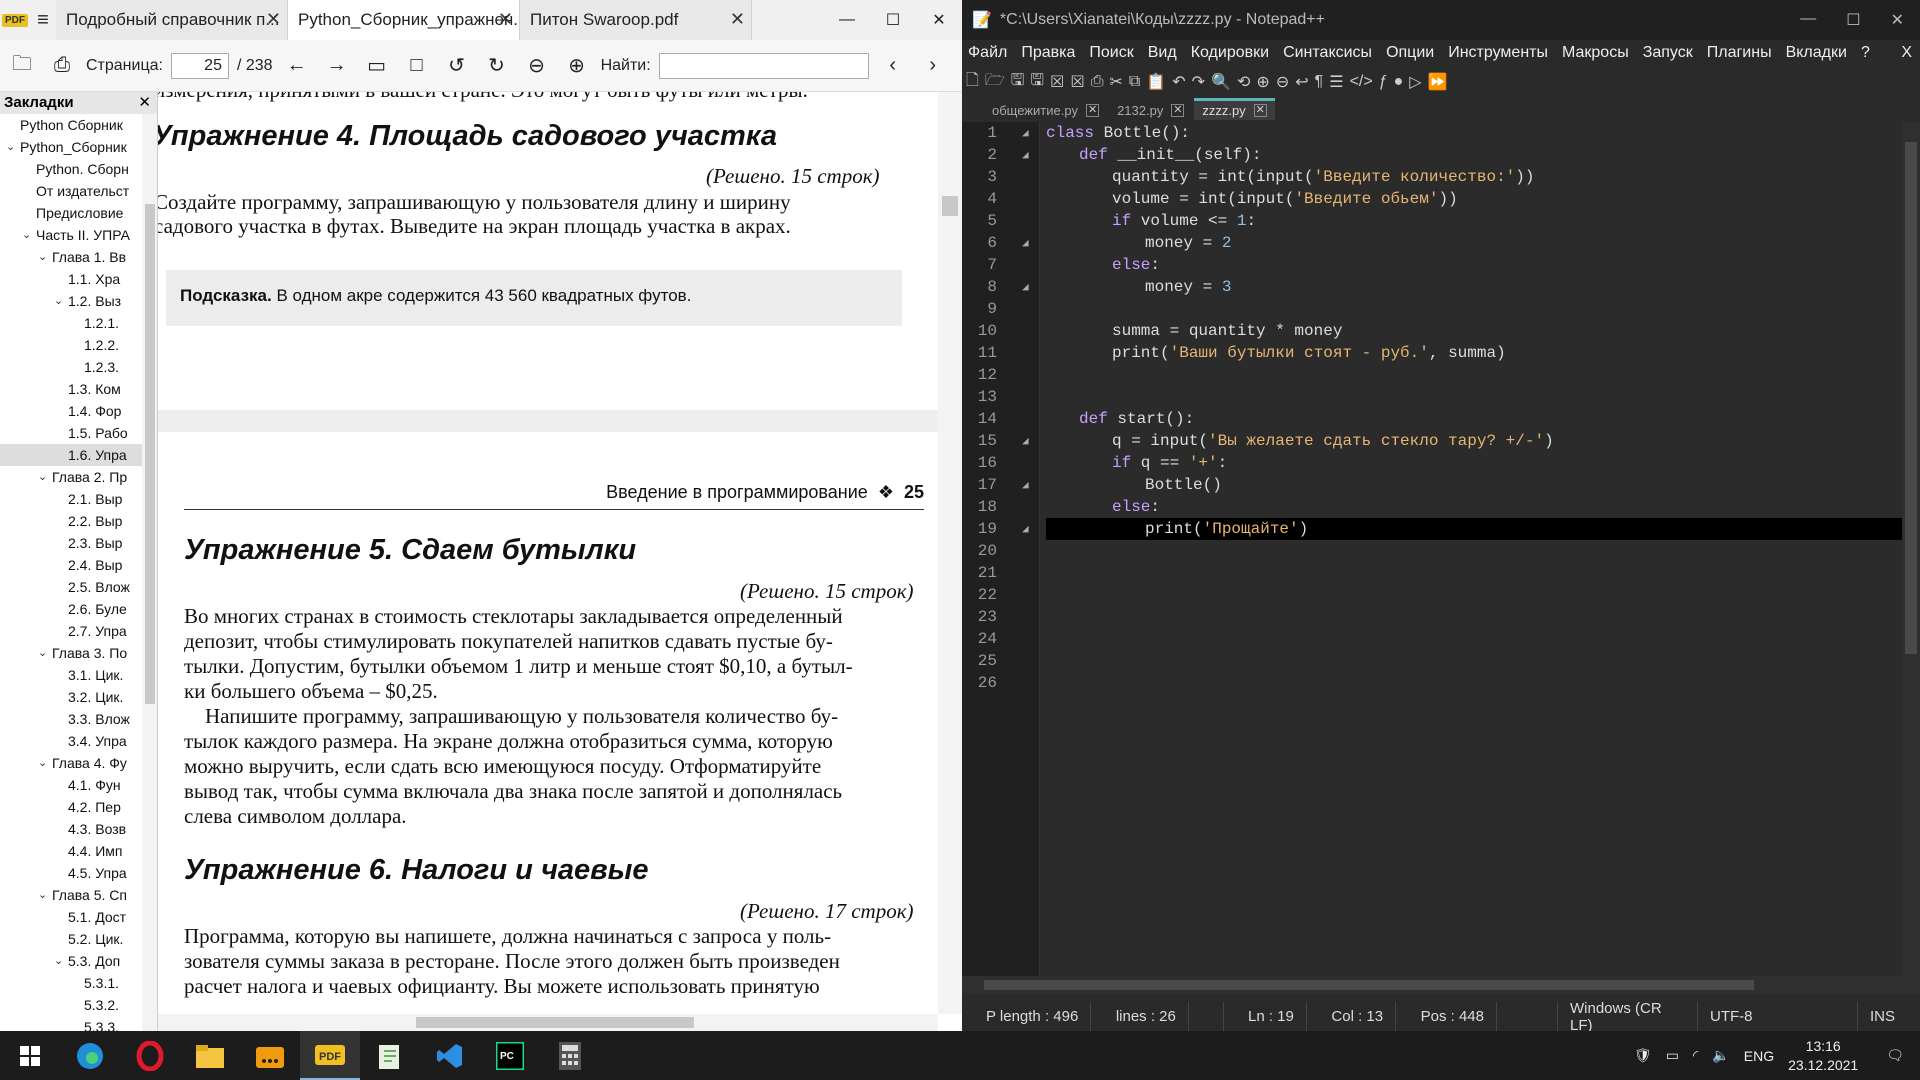 This screenshot has width=1920, height=1080. Describe the element at coordinates (1336, 82) in the screenshot. I see `indent-guide-icon: ☰` at that location.